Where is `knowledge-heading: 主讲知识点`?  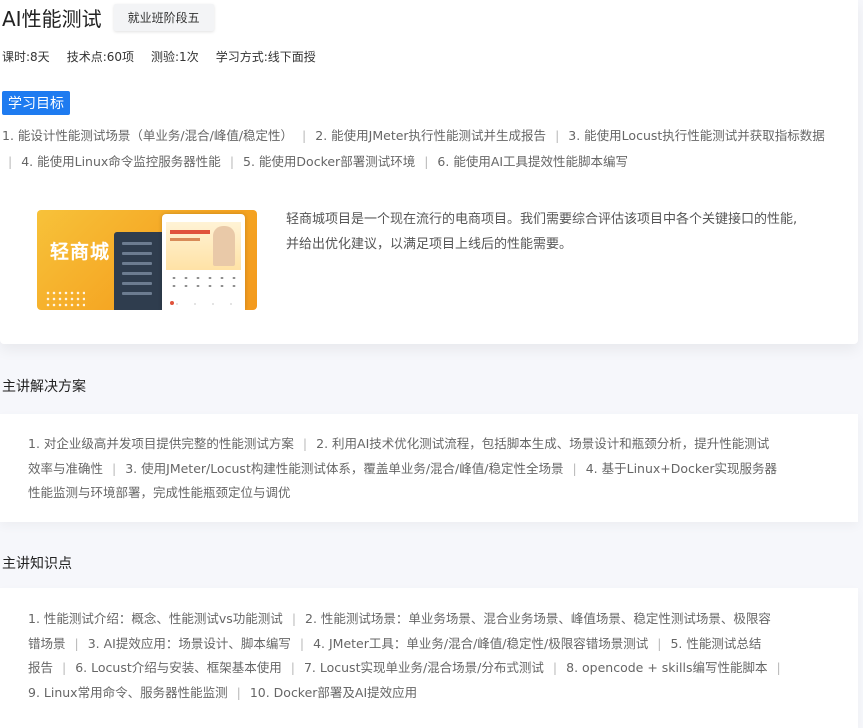 knowledge-heading: 主讲知识点 is located at coordinates (37, 564).